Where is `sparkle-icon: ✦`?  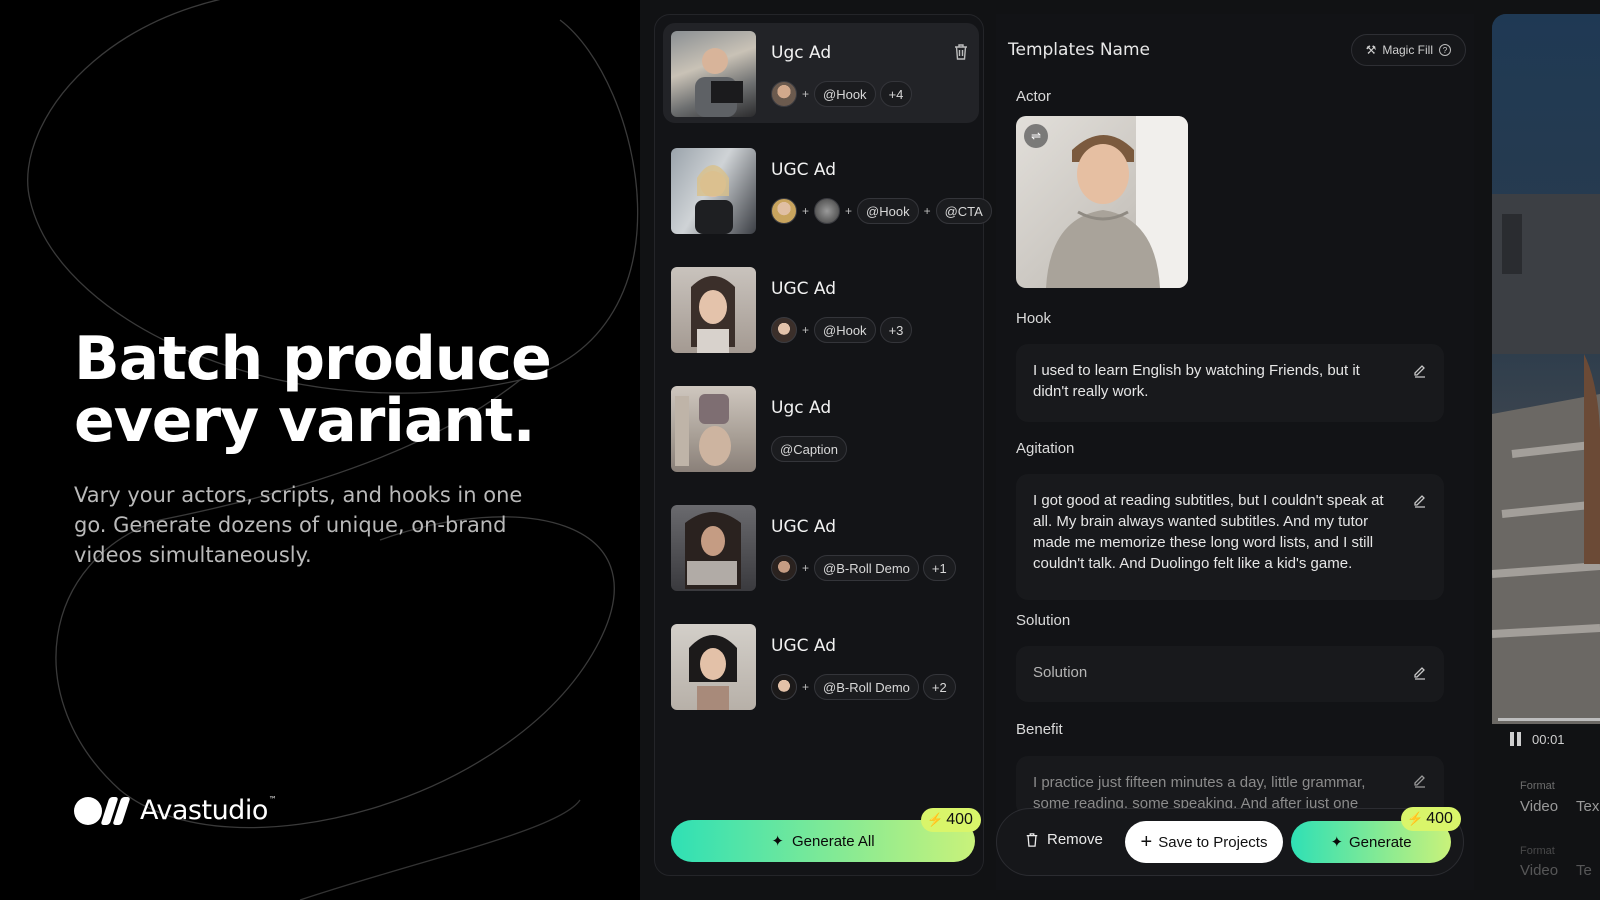
sparkle-icon: ✦ is located at coordinates (1337, 842).